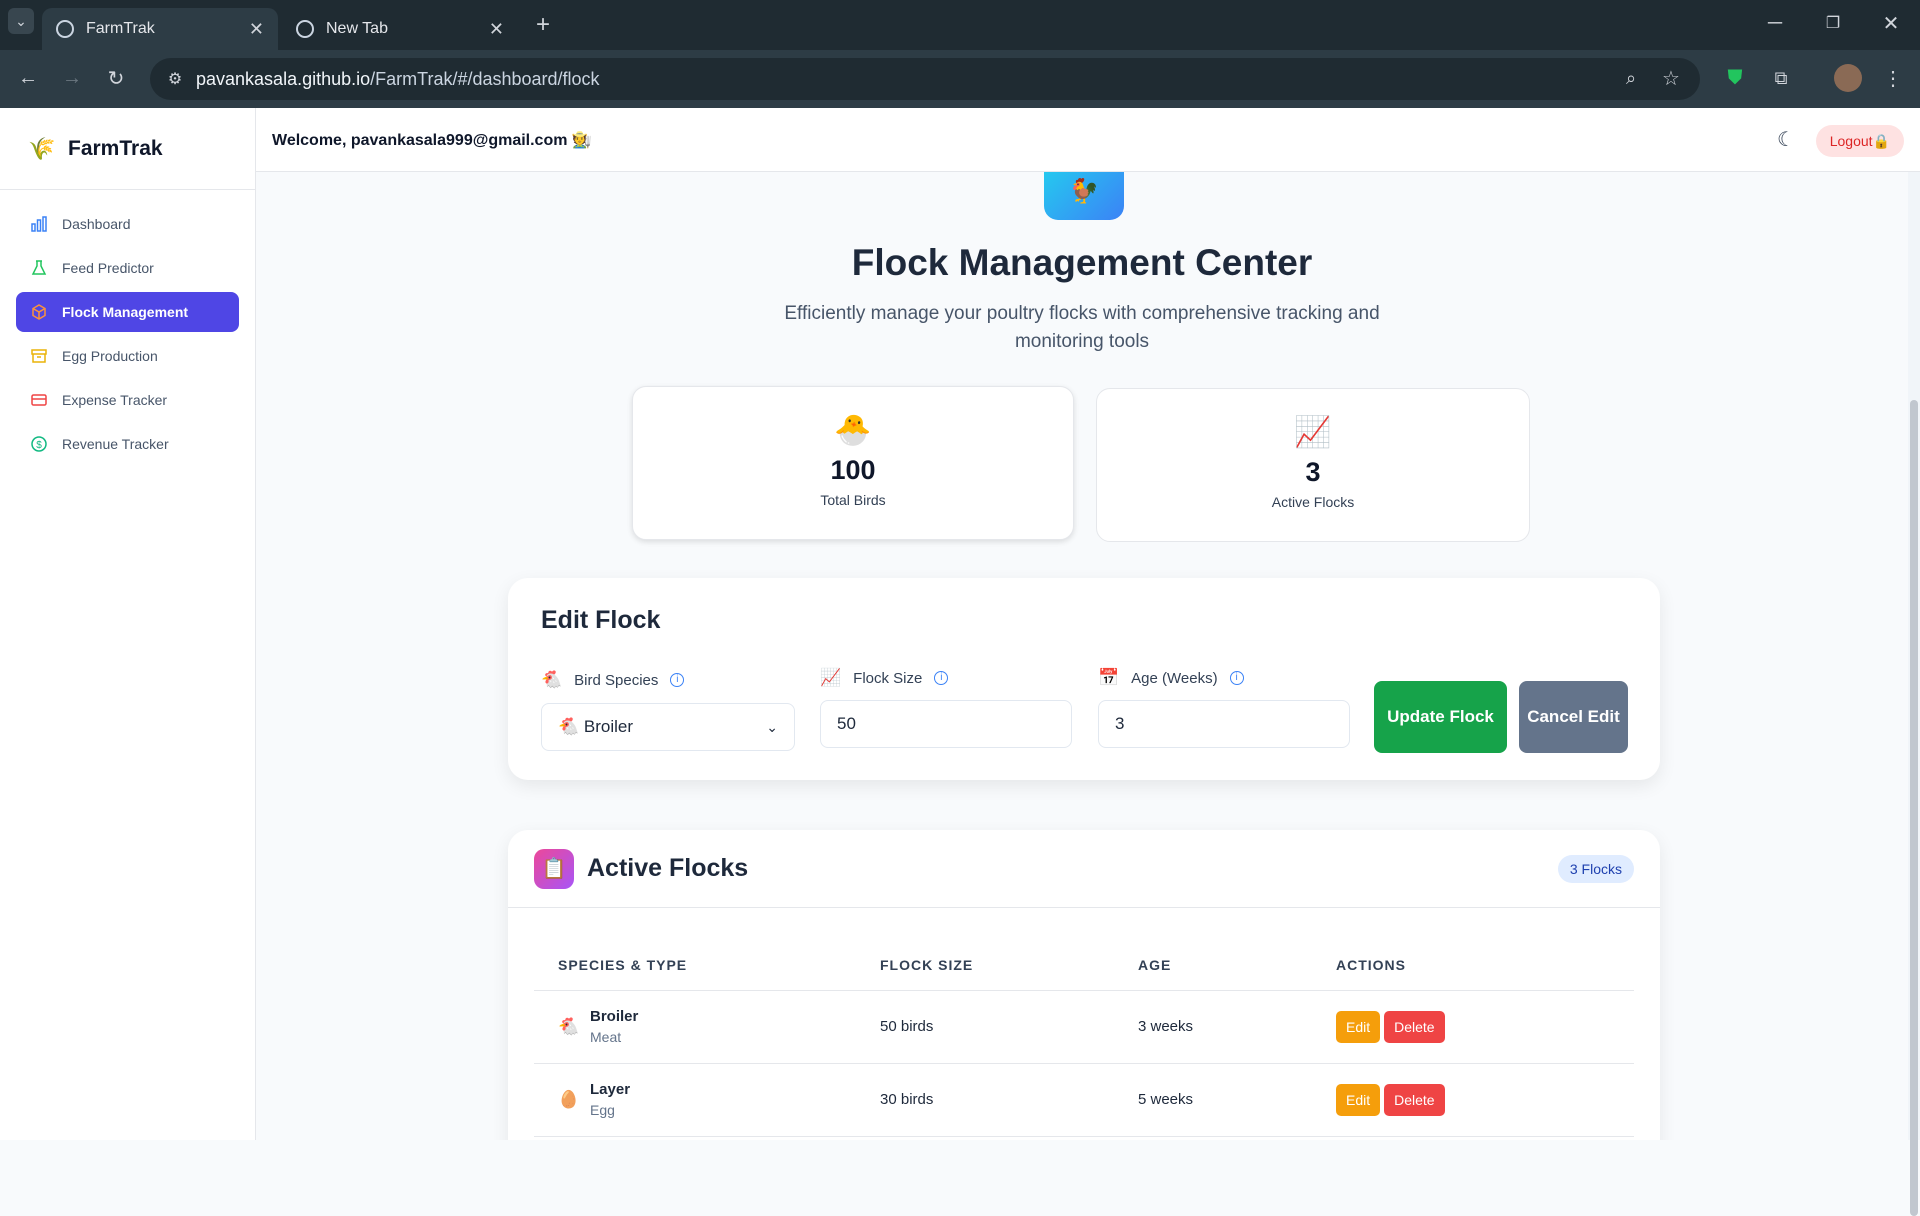 This screenshot has height=1216, width=1920. I want to click on age-value: 3, so click(1120, 723).